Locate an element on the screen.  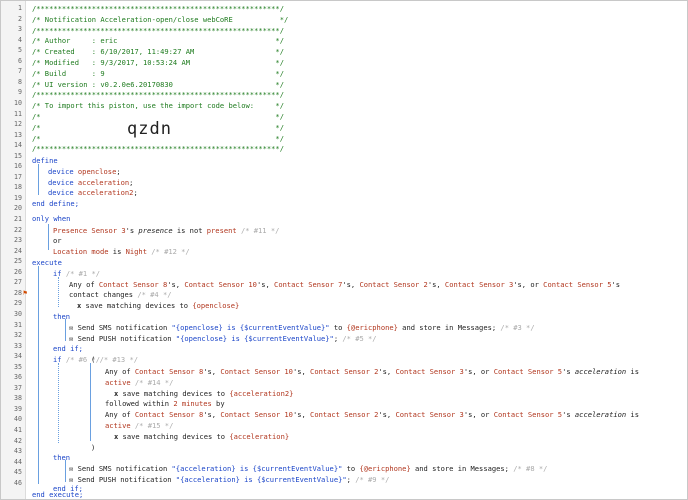
line-number: 44 is located at coordinates (18, 461).